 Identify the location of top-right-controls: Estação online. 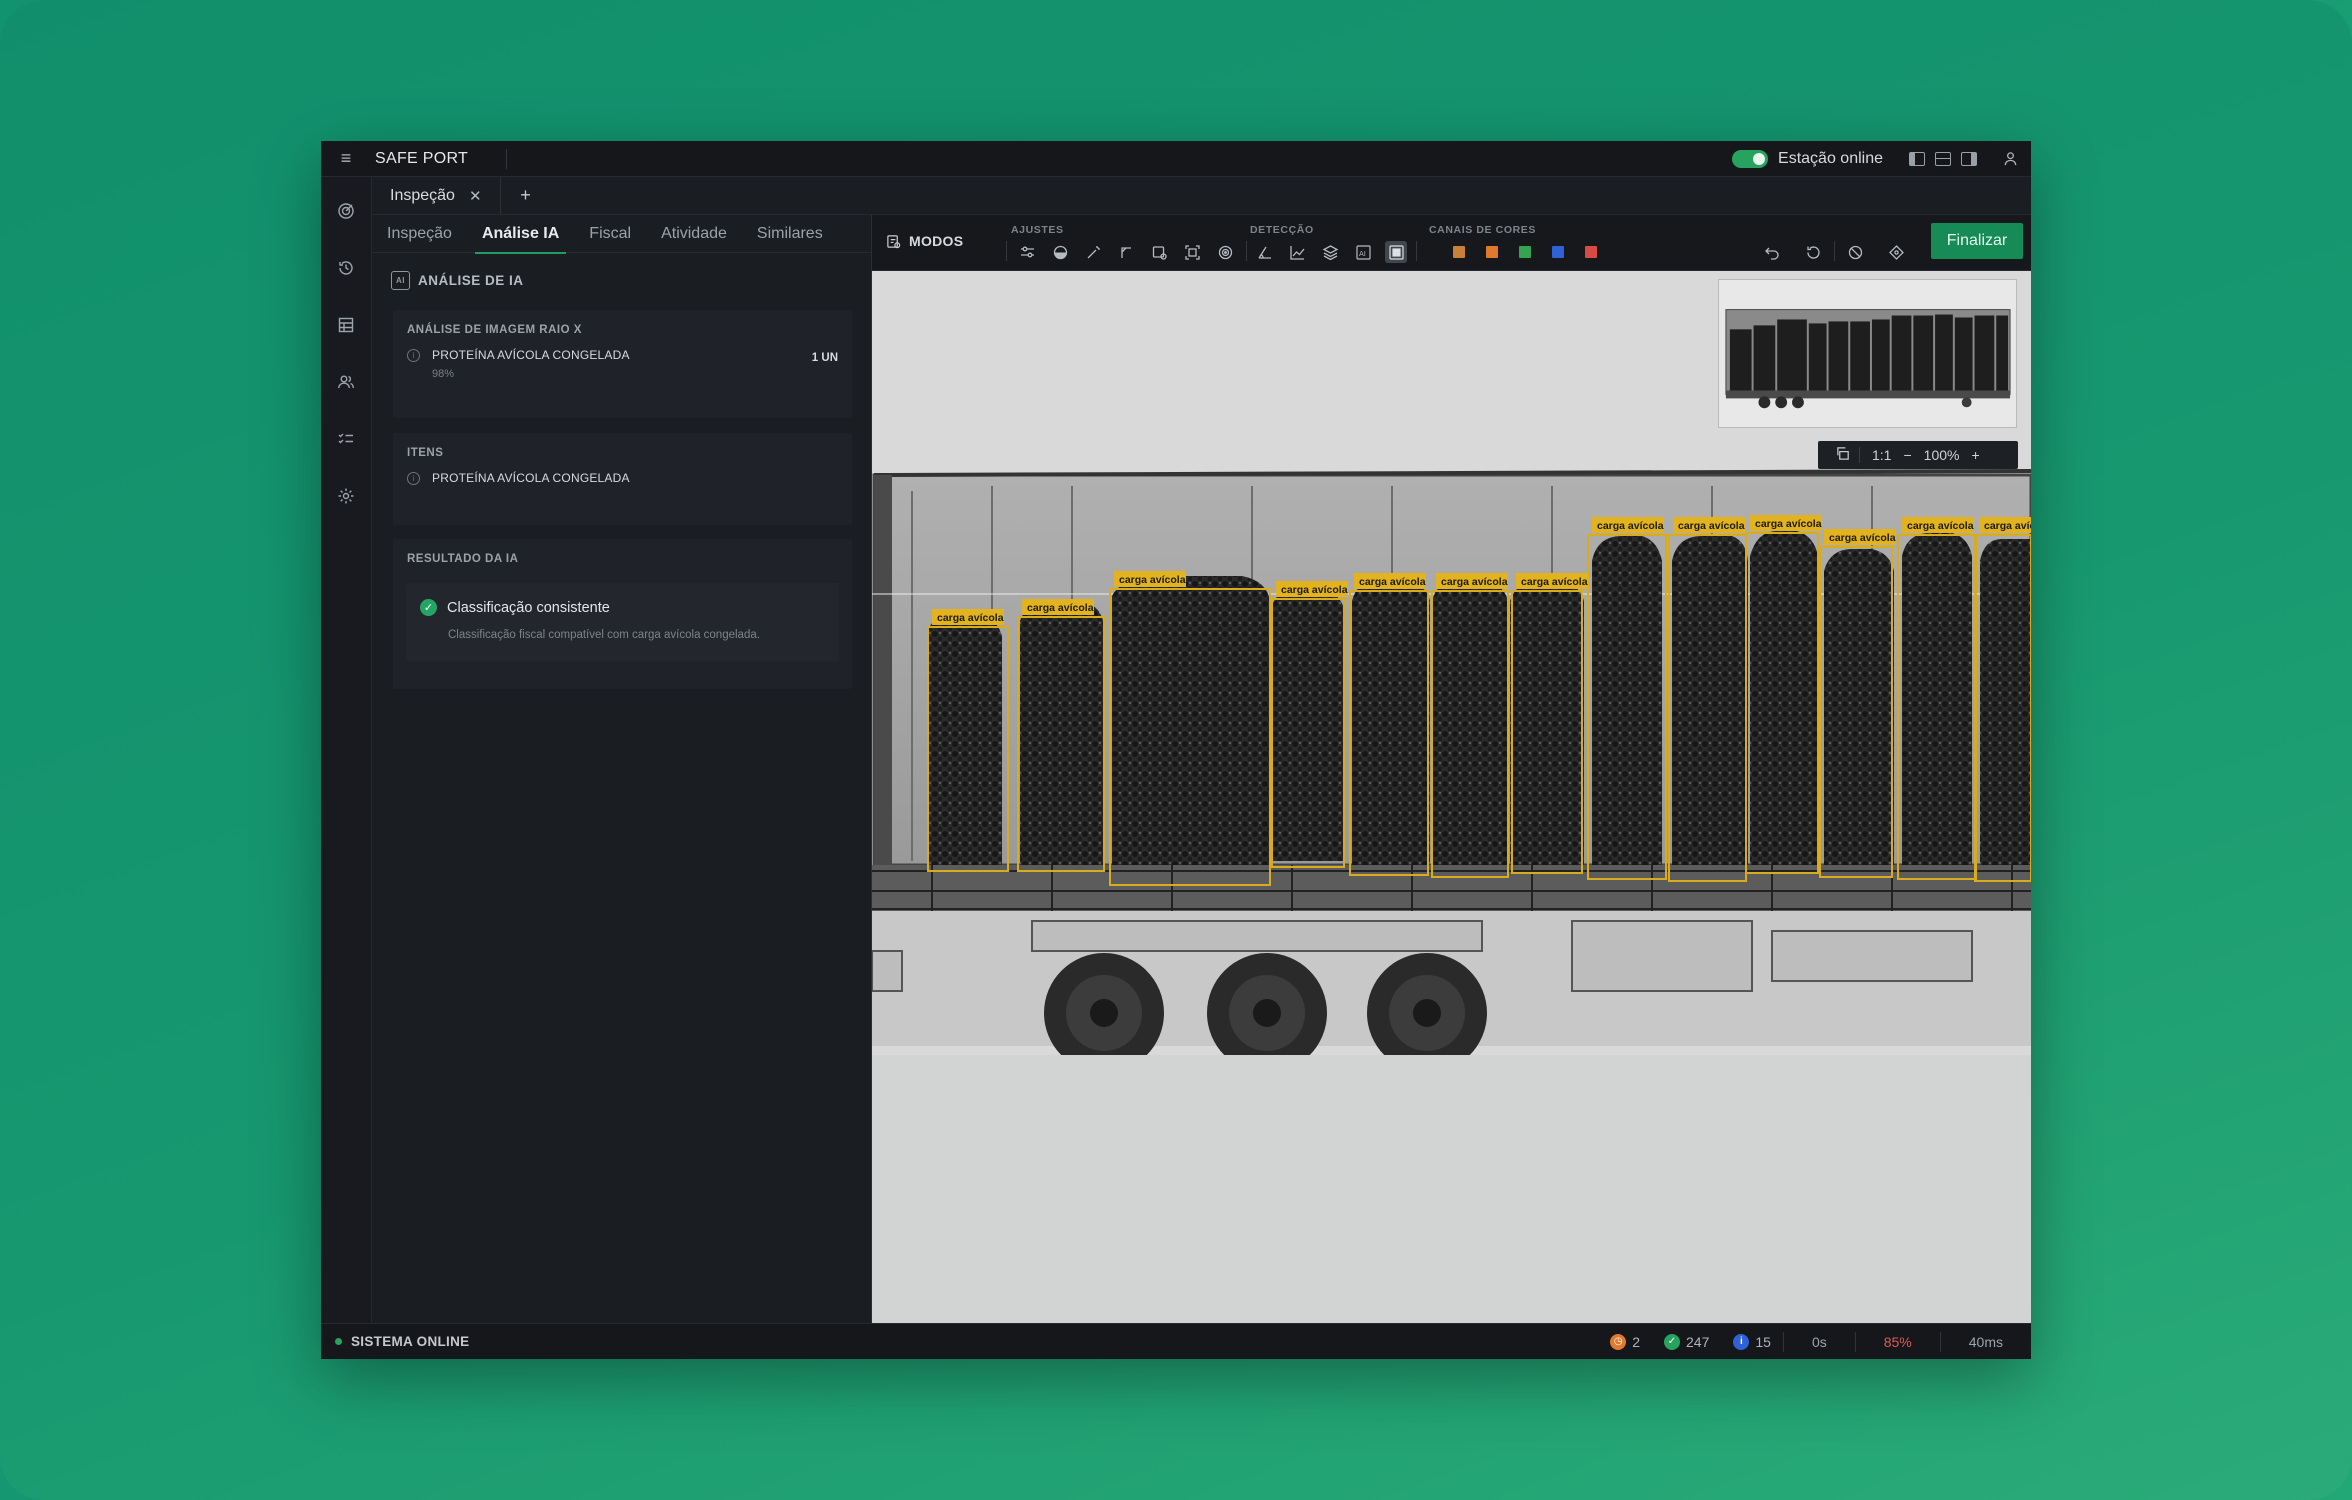
(1881, 158).